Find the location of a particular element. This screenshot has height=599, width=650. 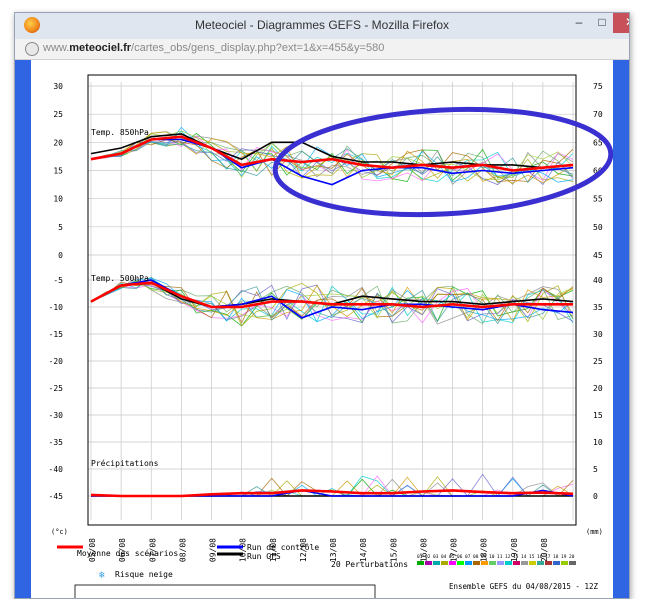

left-unit-label: (°c) is located at coordinates (59, 532).